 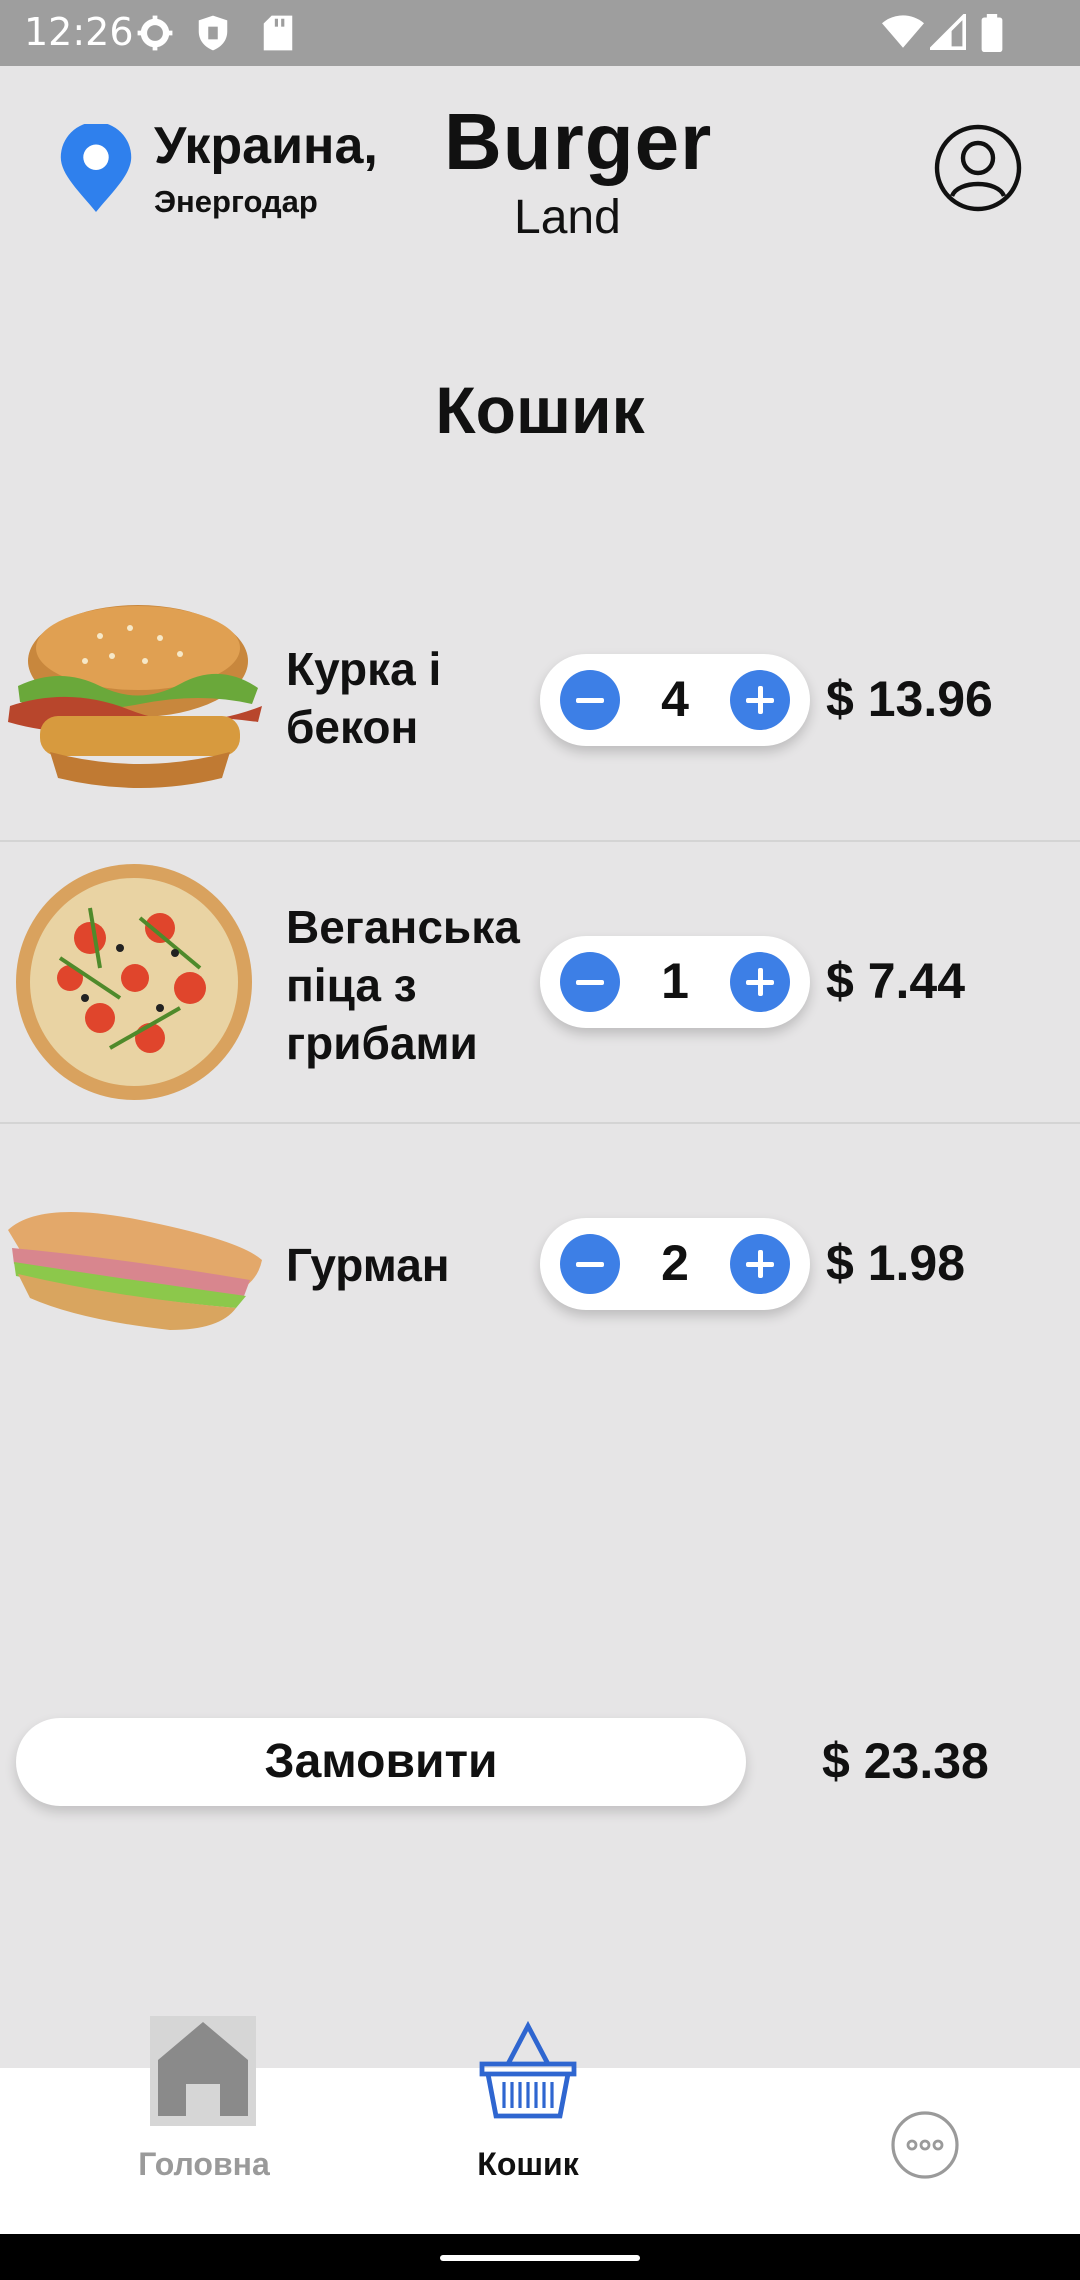 I want to click on battery-icon, so click(x=992, y=33).